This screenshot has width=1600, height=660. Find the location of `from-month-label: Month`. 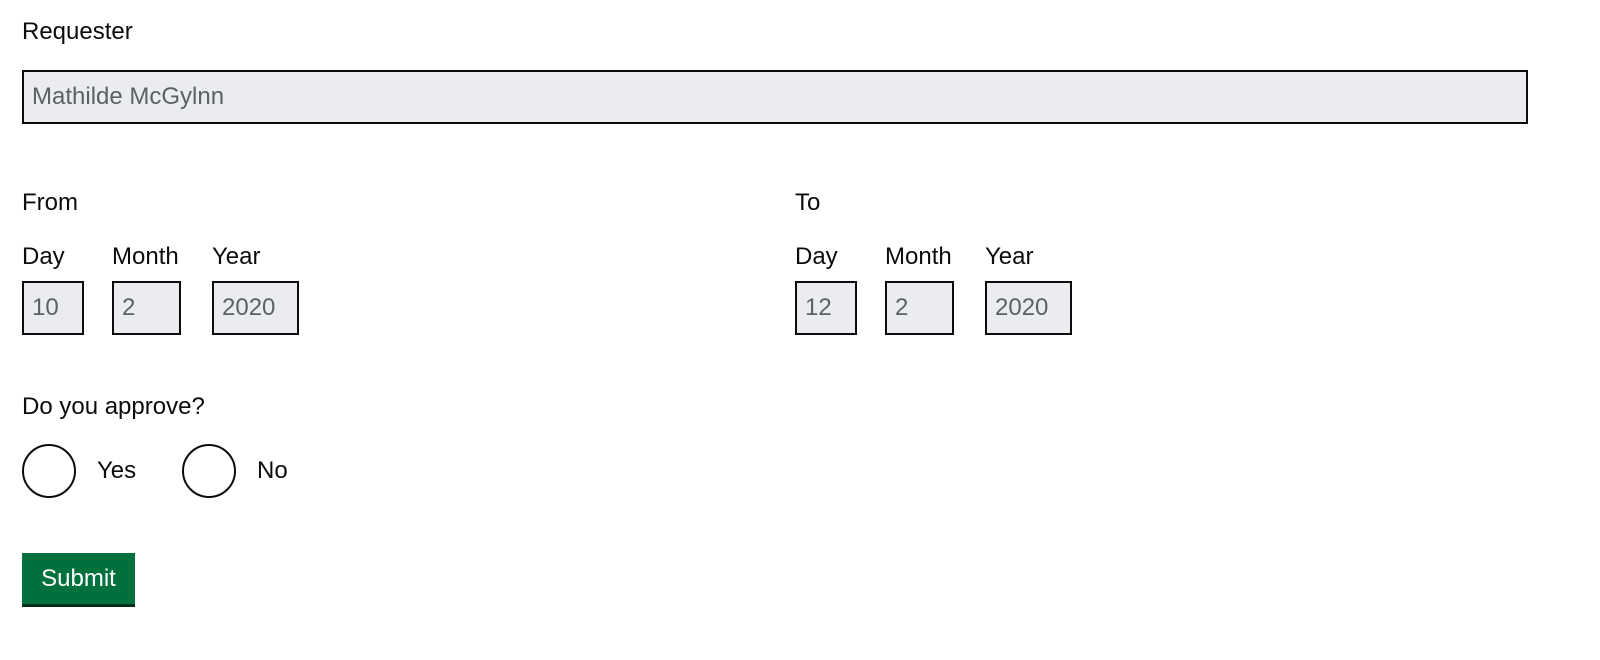

from-month-label: Month is located at coordinates (145, 256).